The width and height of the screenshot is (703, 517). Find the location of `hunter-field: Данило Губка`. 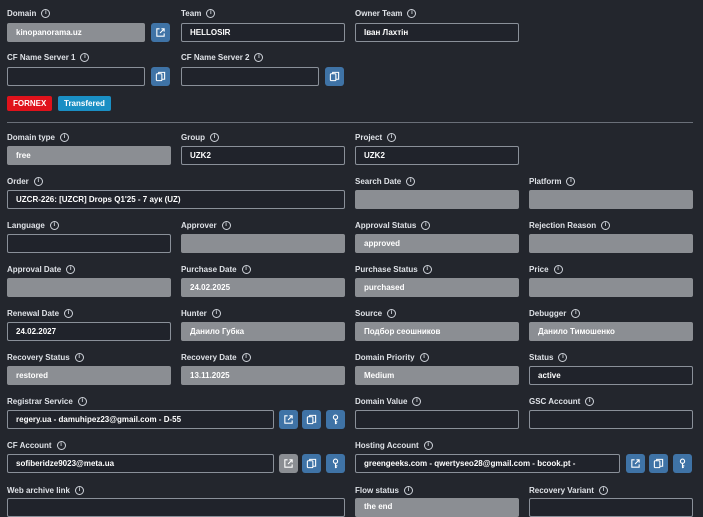

hunter-field: Данило Губка is located at coordinates (263, 331).